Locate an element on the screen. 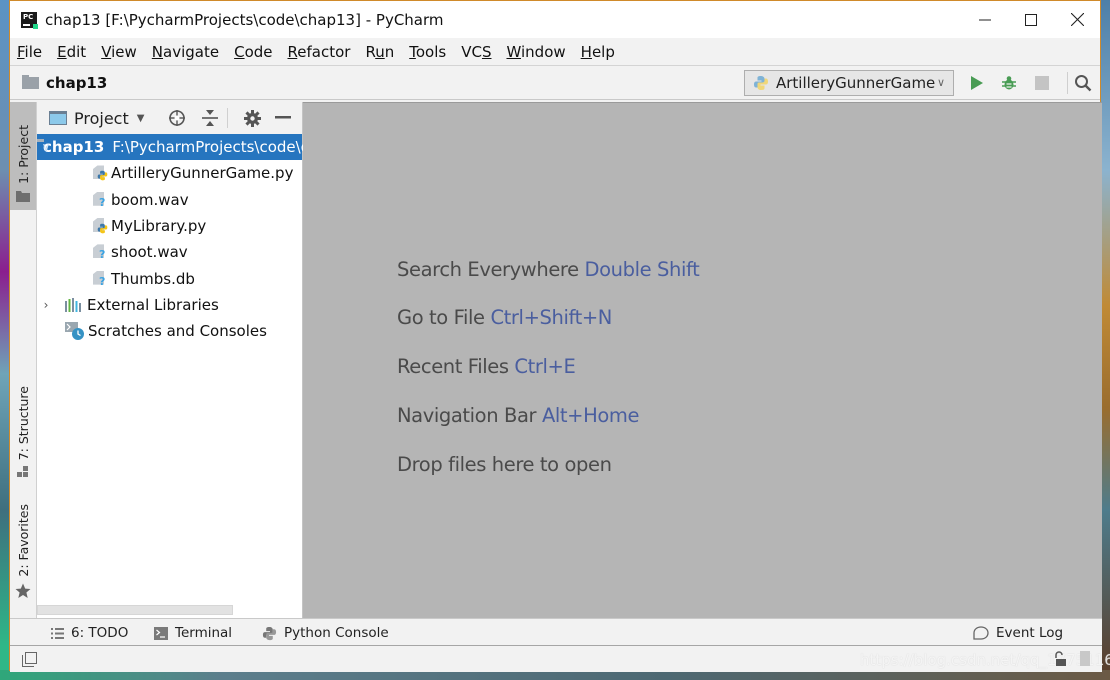  tree-item-label: ArtilleryGunnerGame.py is located at coordinates (202, 173).